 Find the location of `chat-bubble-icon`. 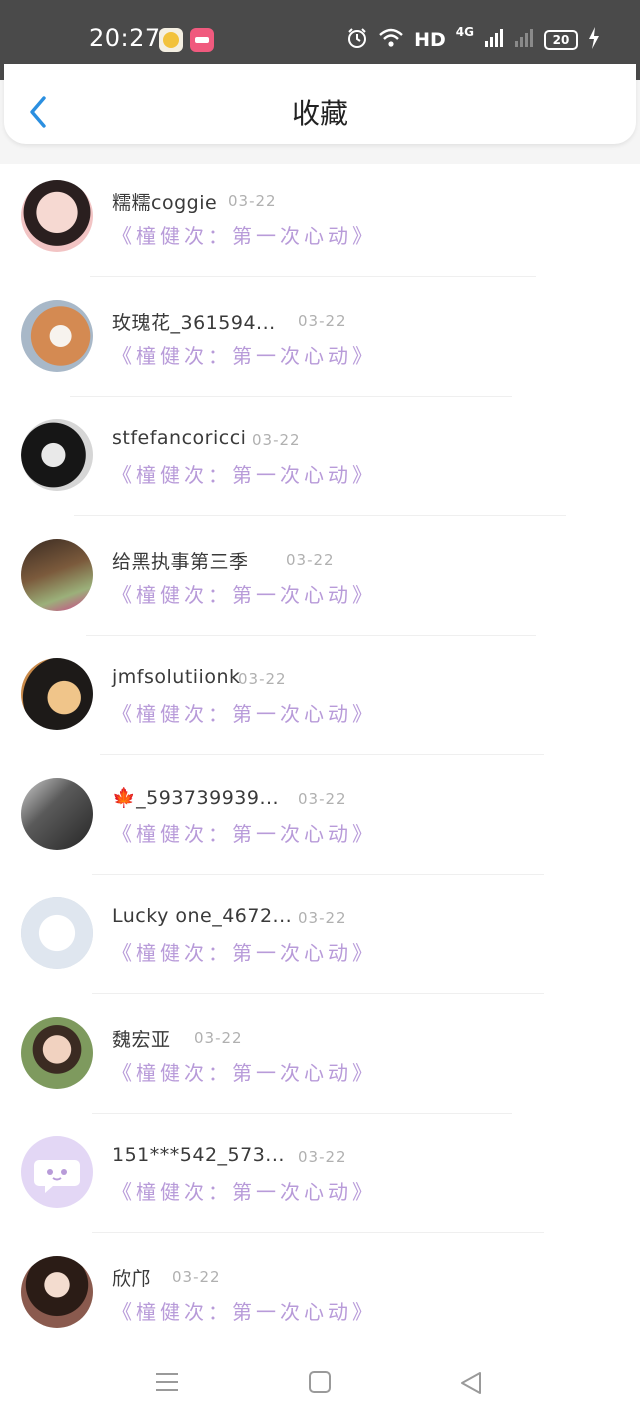

chat-bubble-icon is located at coordinates (57, 1176).